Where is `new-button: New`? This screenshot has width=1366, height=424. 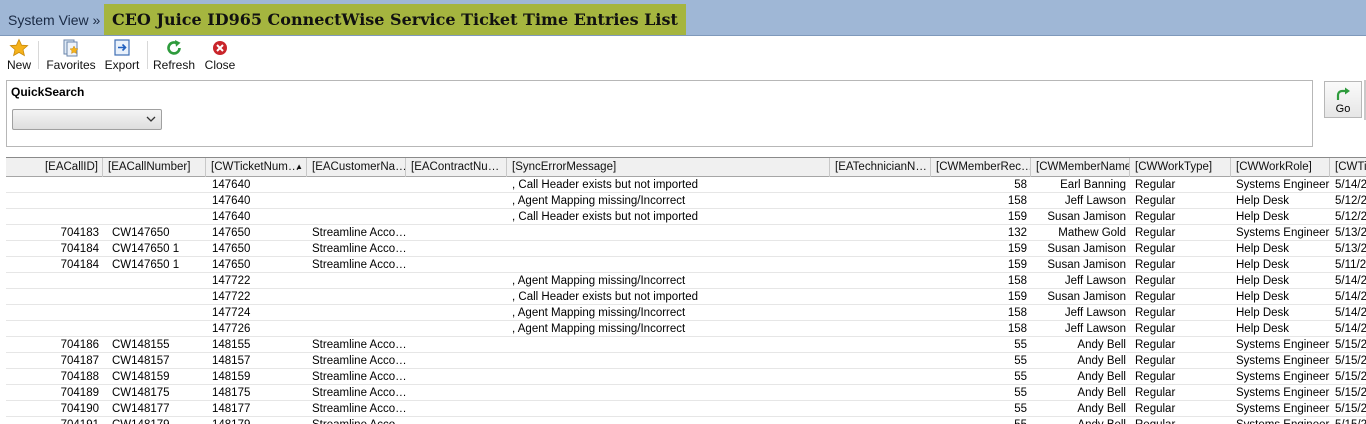
new-button: New is located at coordinates (19, 55).